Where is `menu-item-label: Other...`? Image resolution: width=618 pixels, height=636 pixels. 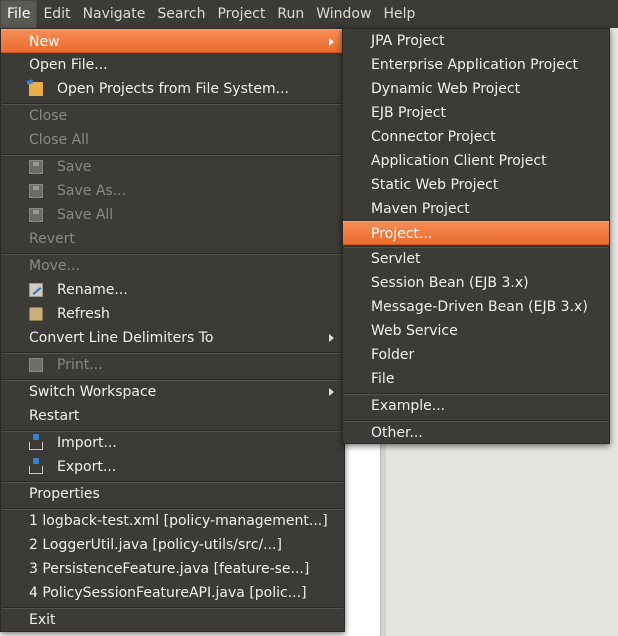 menu-item-label: Other... is located at coordinates (397, 433).